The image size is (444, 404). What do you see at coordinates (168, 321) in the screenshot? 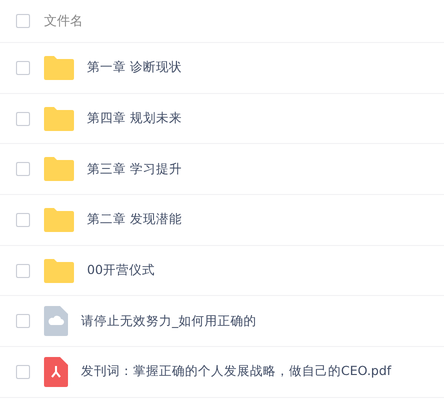
I see `file-name: 请停止无效努力_如何用正确的` at bounding box center [168, 321].